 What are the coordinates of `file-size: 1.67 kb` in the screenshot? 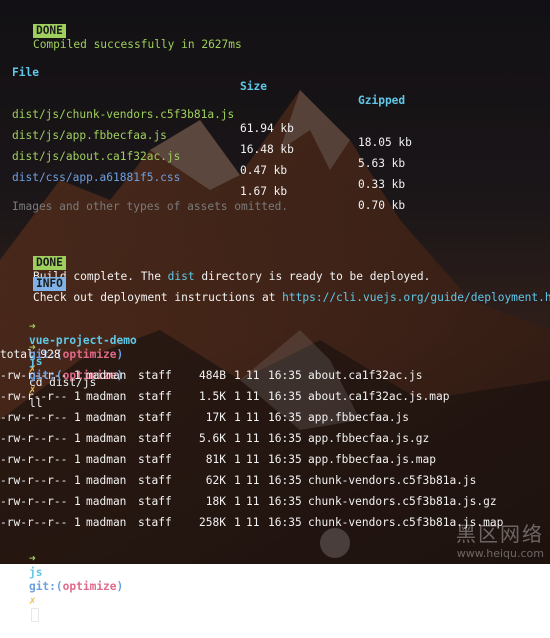 It's located at (264, 191).